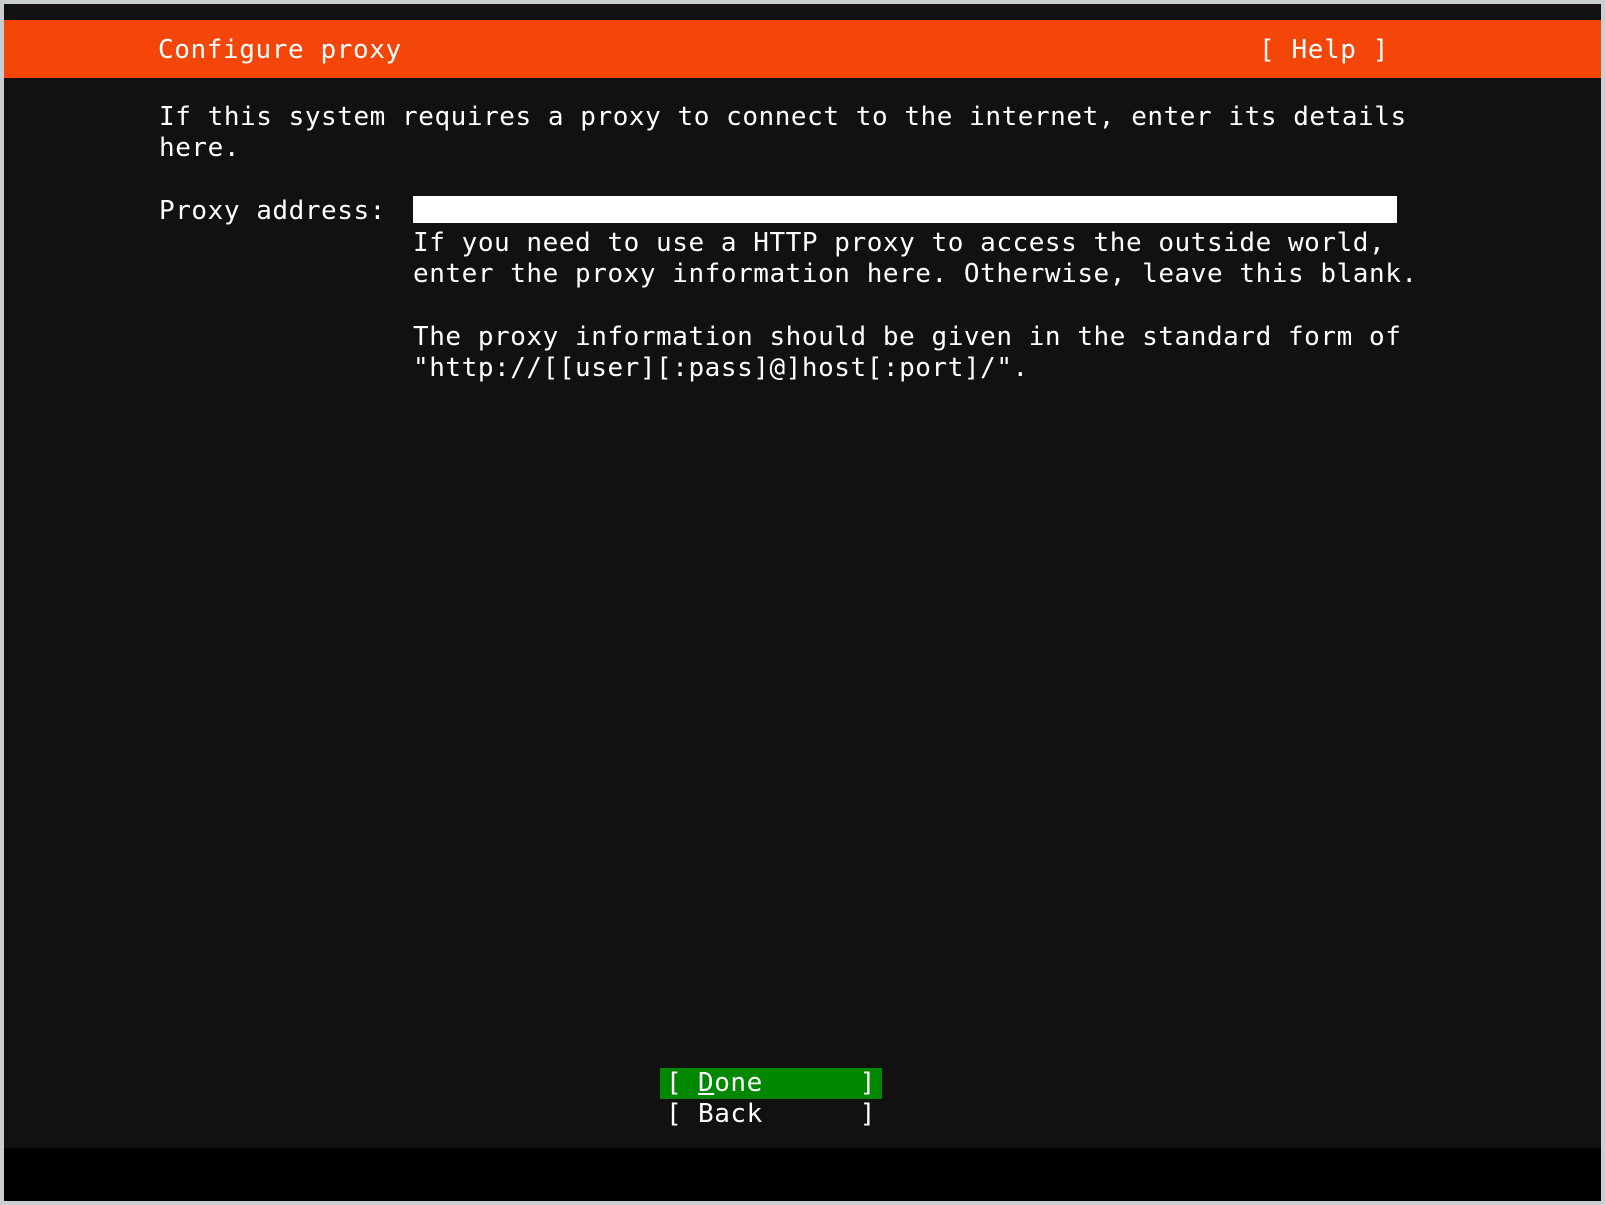  What do you see at coordinates (802, 49) in the screenshot?
I see `header-bar: Configure proxy [ Help ]` at bounding box center [802, 49].